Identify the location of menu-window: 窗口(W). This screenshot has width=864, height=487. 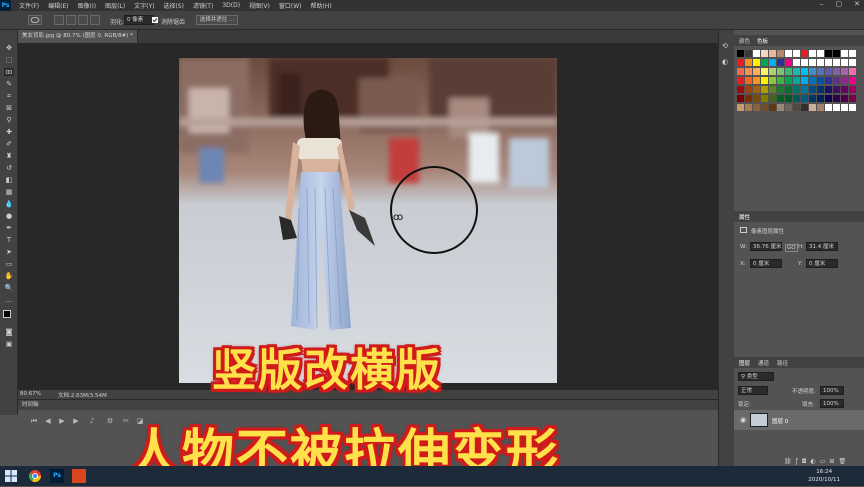
(290, 5).